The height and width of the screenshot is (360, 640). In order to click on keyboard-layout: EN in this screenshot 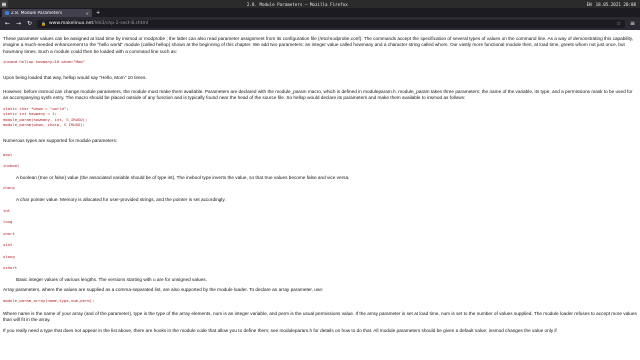, I will do `click(589, 4)`.